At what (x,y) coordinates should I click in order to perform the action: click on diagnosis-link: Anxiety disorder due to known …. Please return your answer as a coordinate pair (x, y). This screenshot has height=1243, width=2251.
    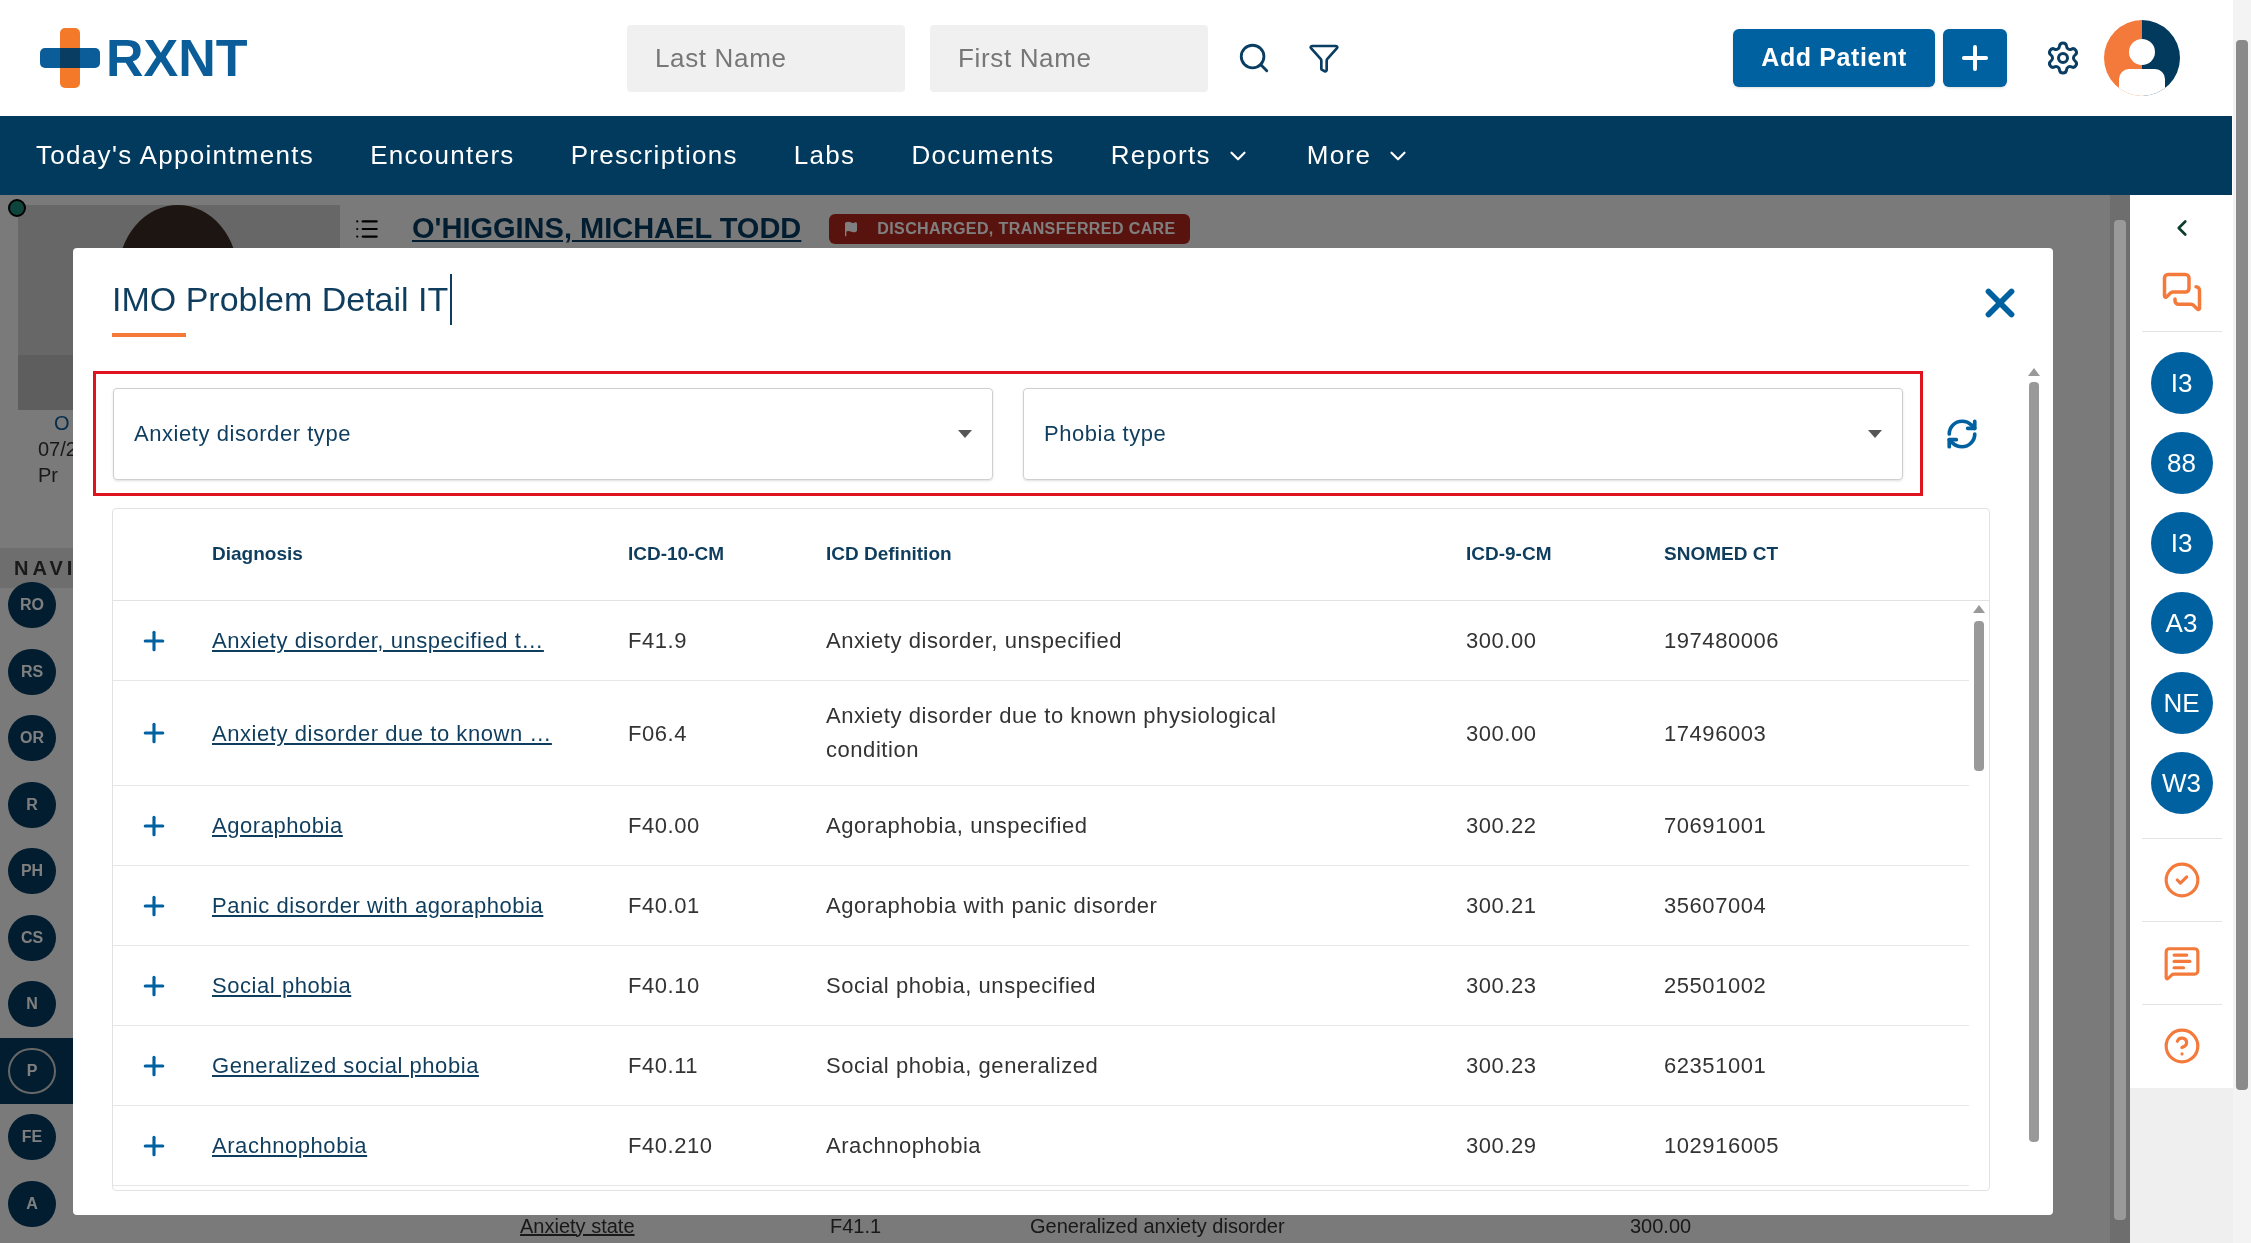
    Looking at the image, I should click on (382, 733).